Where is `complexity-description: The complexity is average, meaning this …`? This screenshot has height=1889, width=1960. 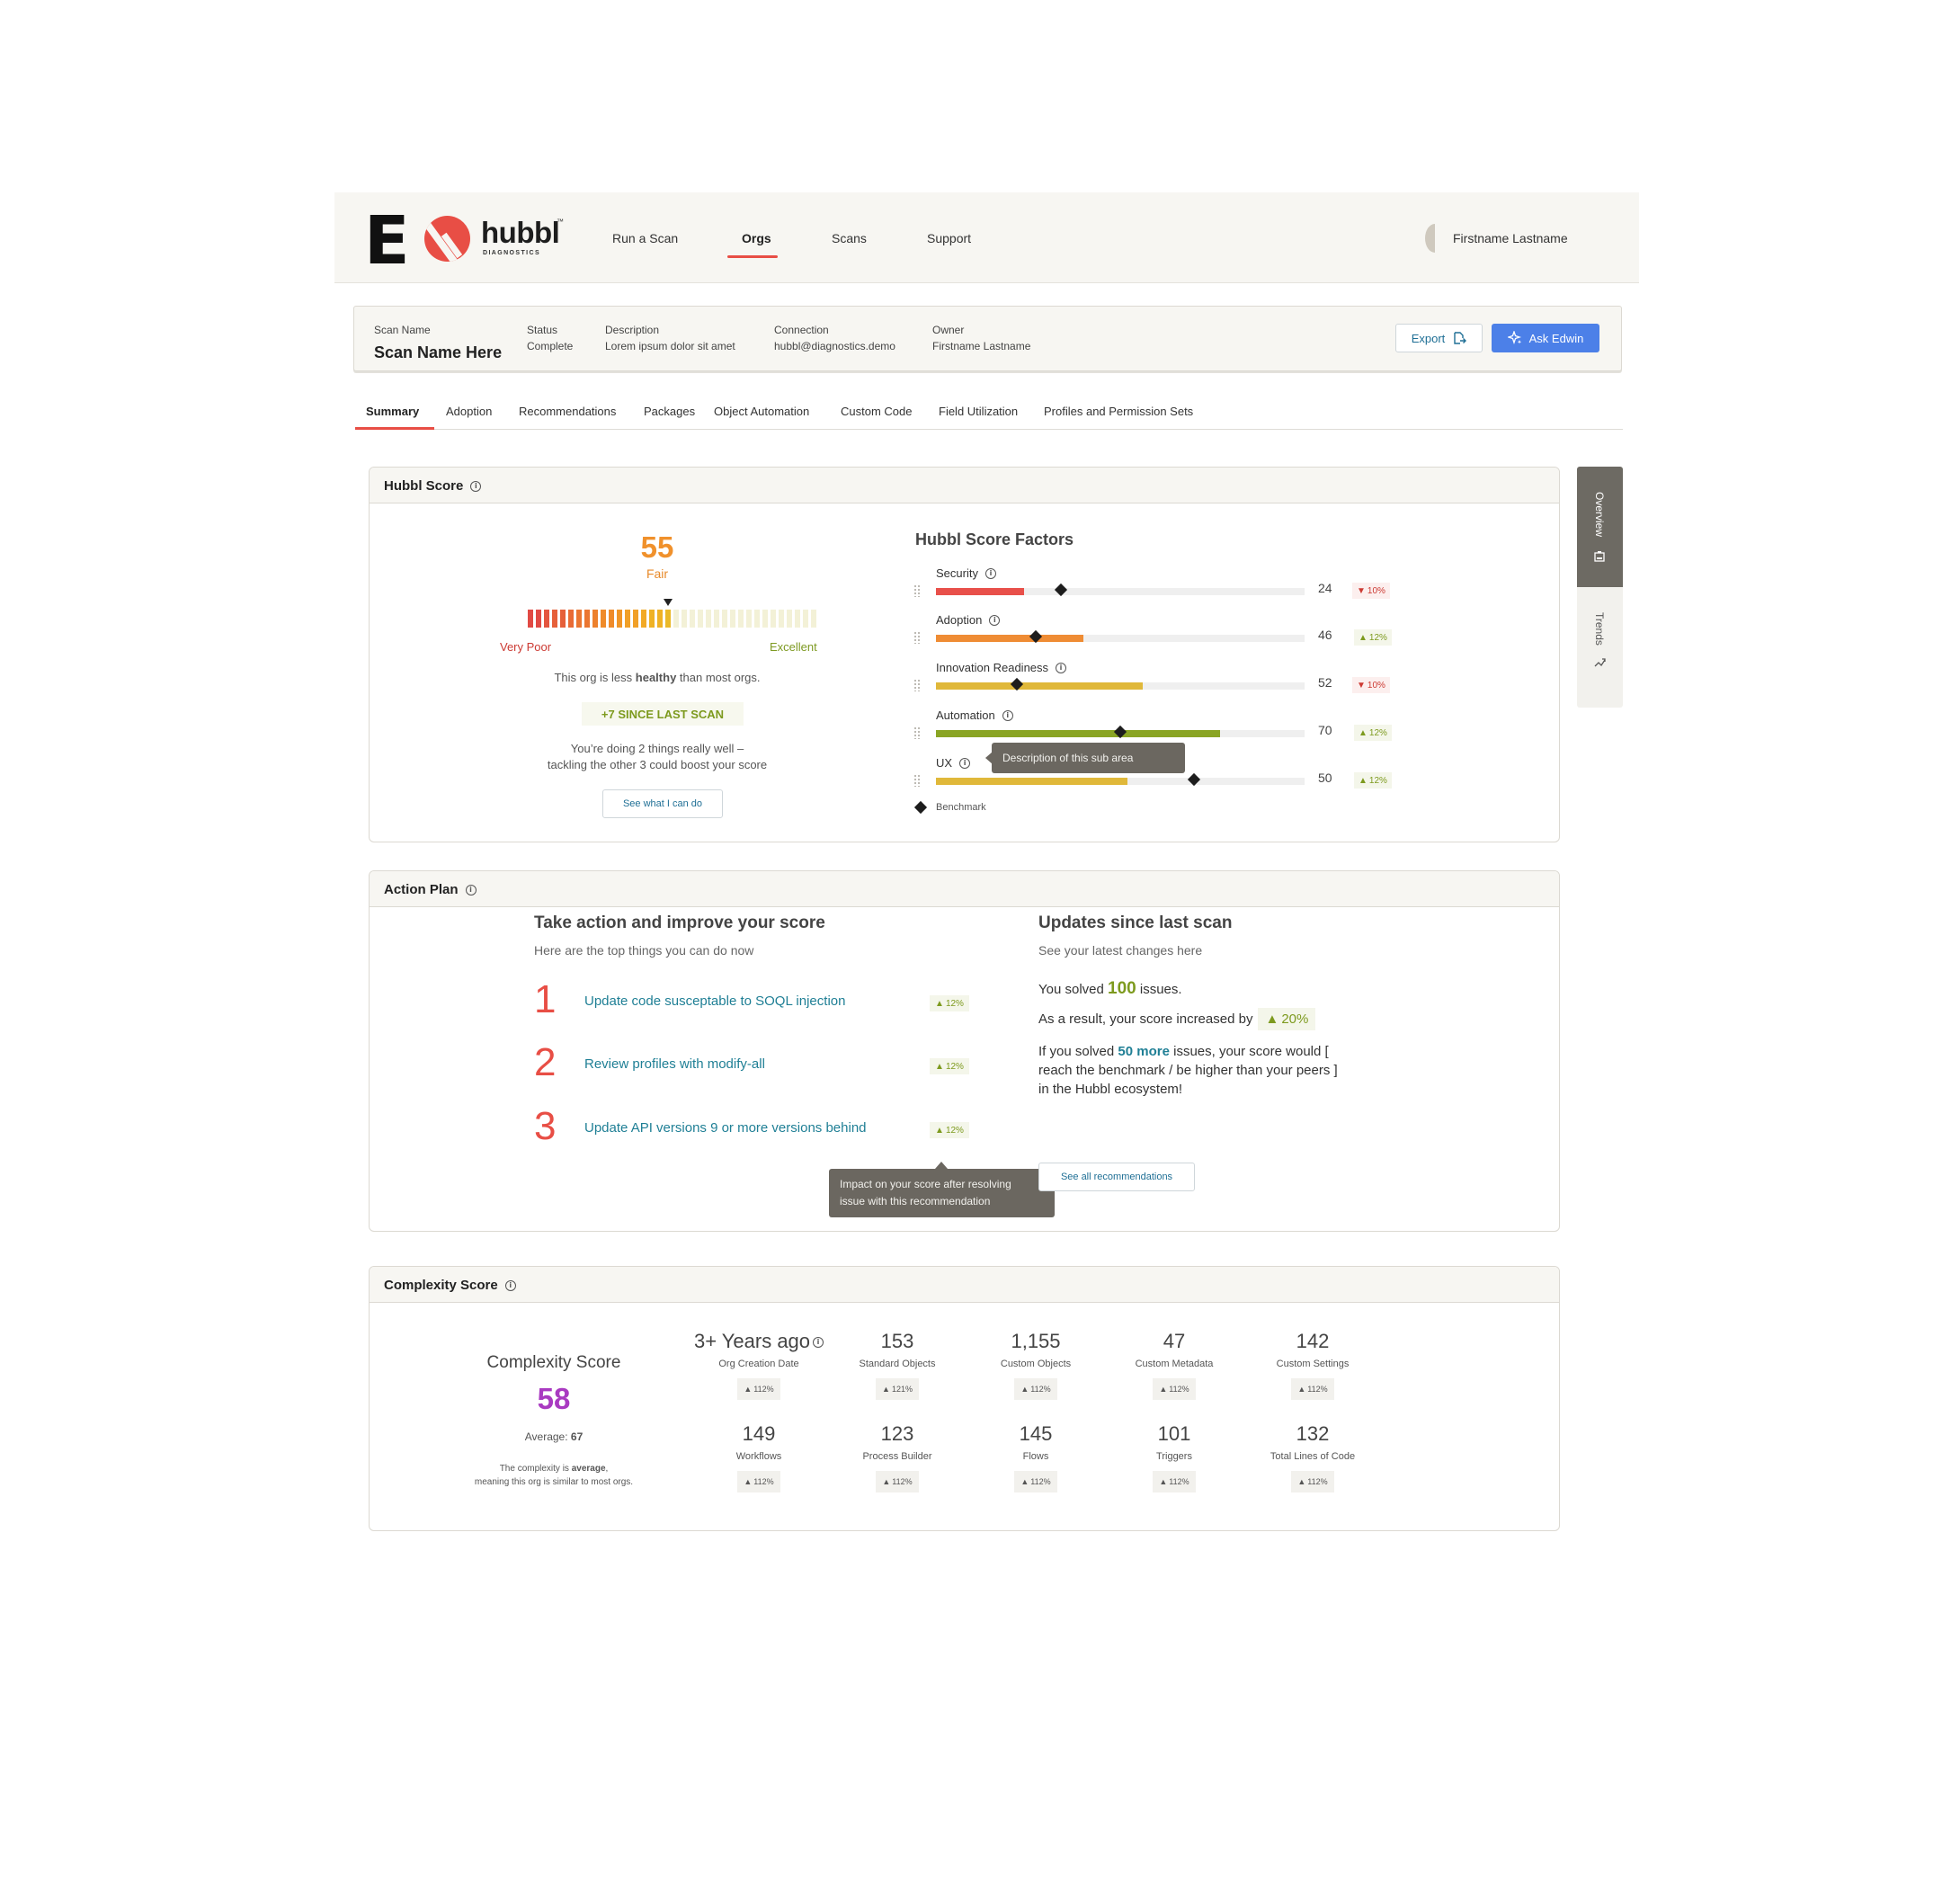
complexity-description: The complexity is average, meaning this … is located at coordinates (554, 1475).